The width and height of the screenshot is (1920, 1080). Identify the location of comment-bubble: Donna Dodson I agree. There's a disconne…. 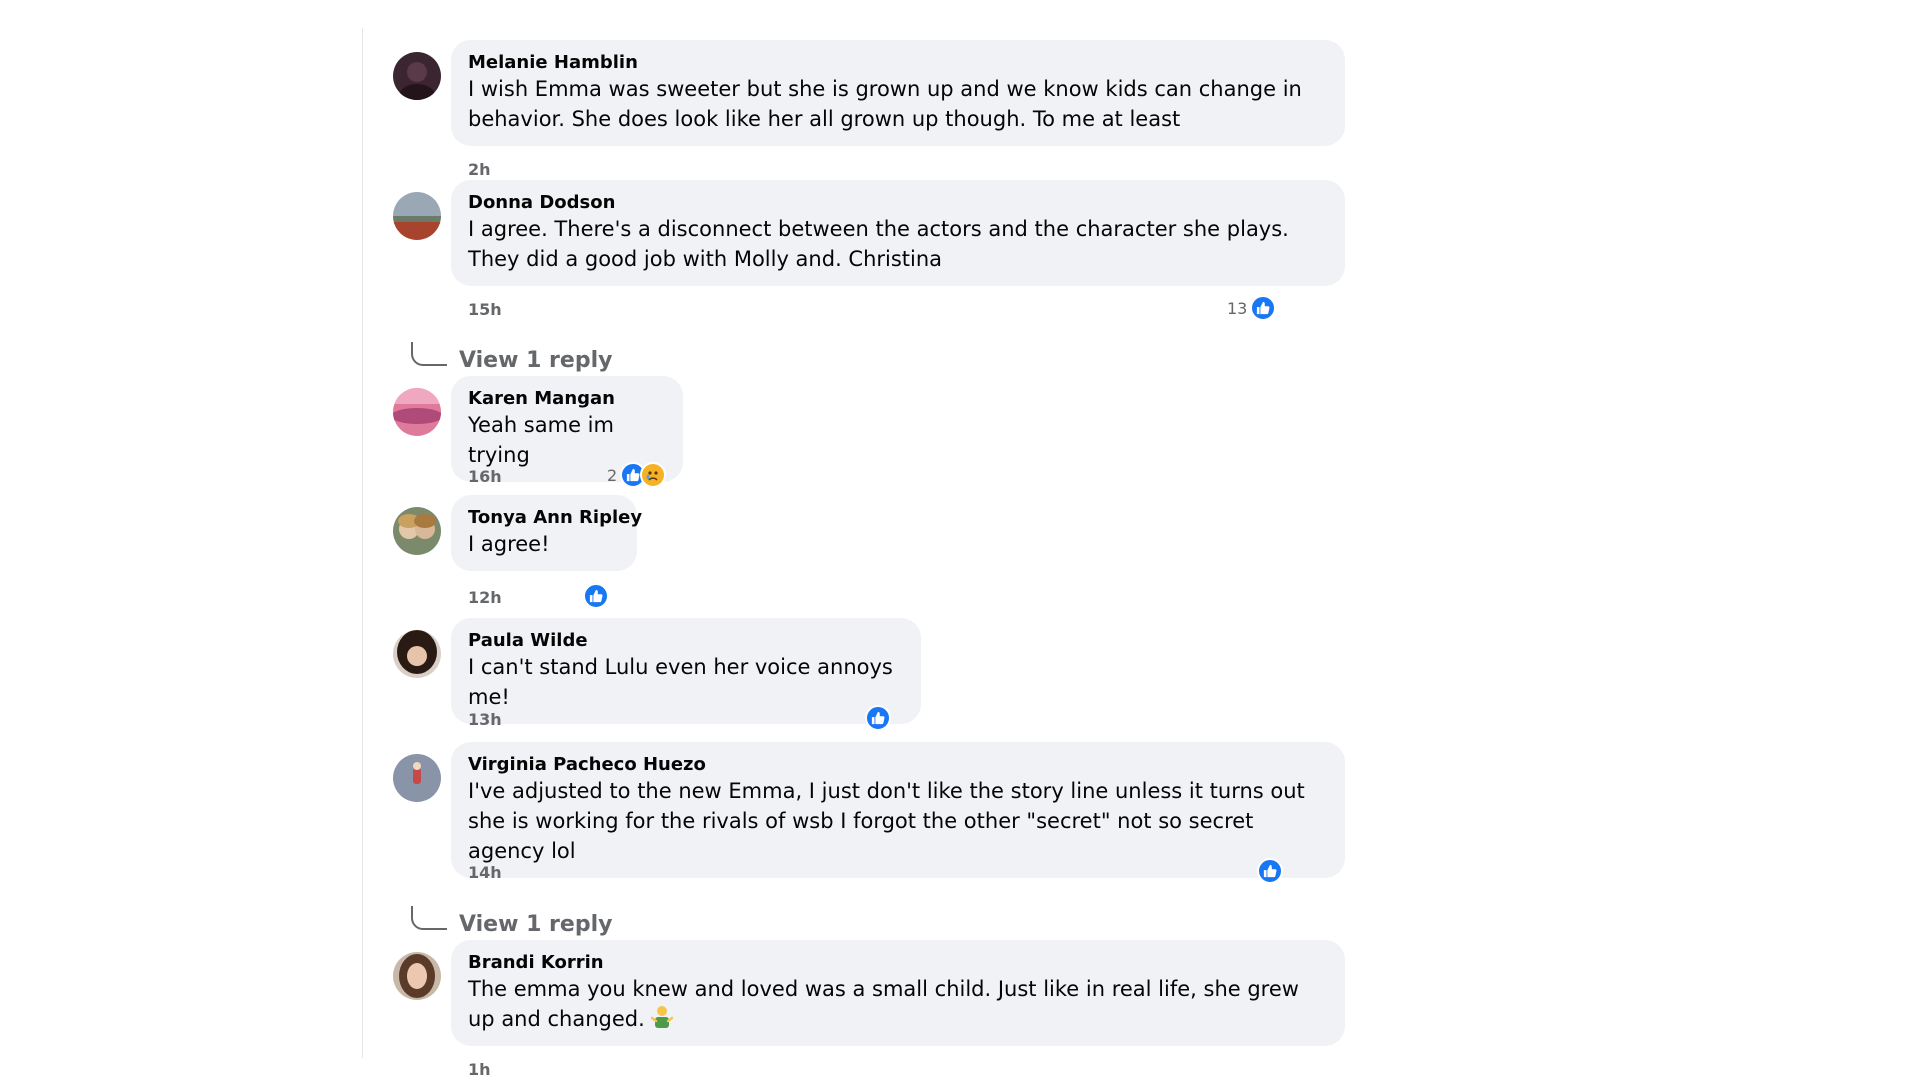
(898, 233).